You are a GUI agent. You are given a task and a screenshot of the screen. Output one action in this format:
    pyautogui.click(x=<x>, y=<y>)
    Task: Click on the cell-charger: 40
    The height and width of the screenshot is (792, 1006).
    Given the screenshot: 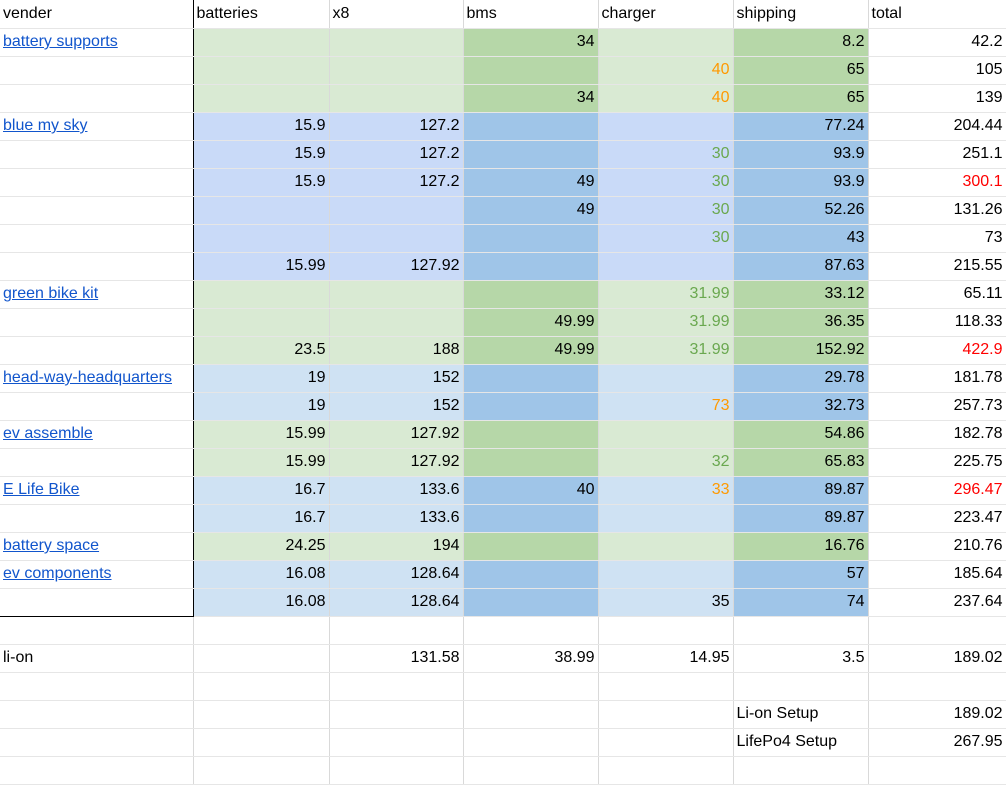 What is the action you would take?
    pyautogui.click(x=666, y=70)
    